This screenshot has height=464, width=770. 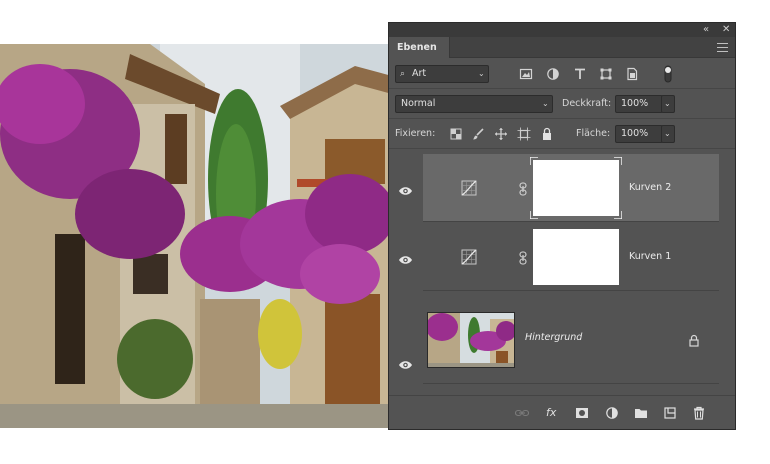 What do you see at coordinates (471, 340) in the screenshot?
I see `layer-thumbnail` at bounding box center [471, 340].